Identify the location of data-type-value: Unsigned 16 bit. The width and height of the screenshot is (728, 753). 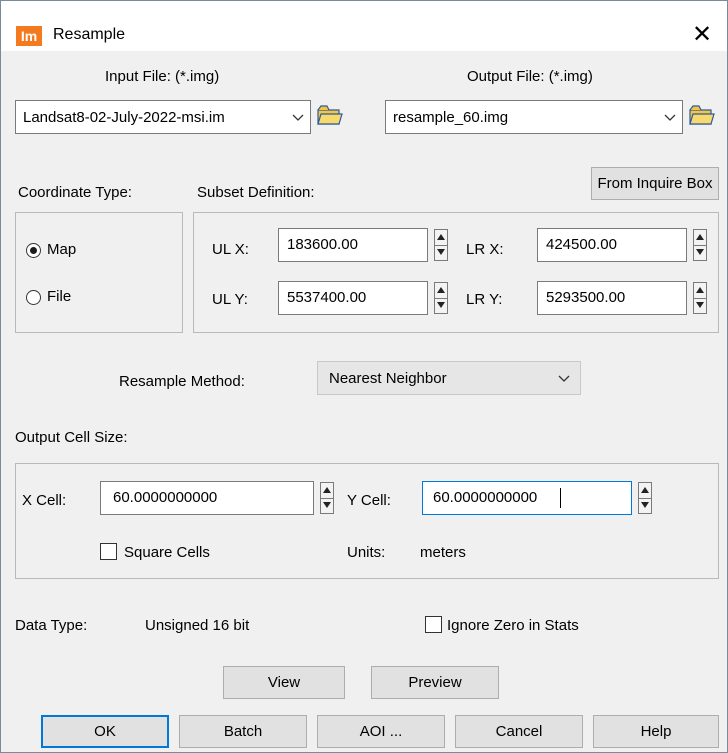
(197, 625).